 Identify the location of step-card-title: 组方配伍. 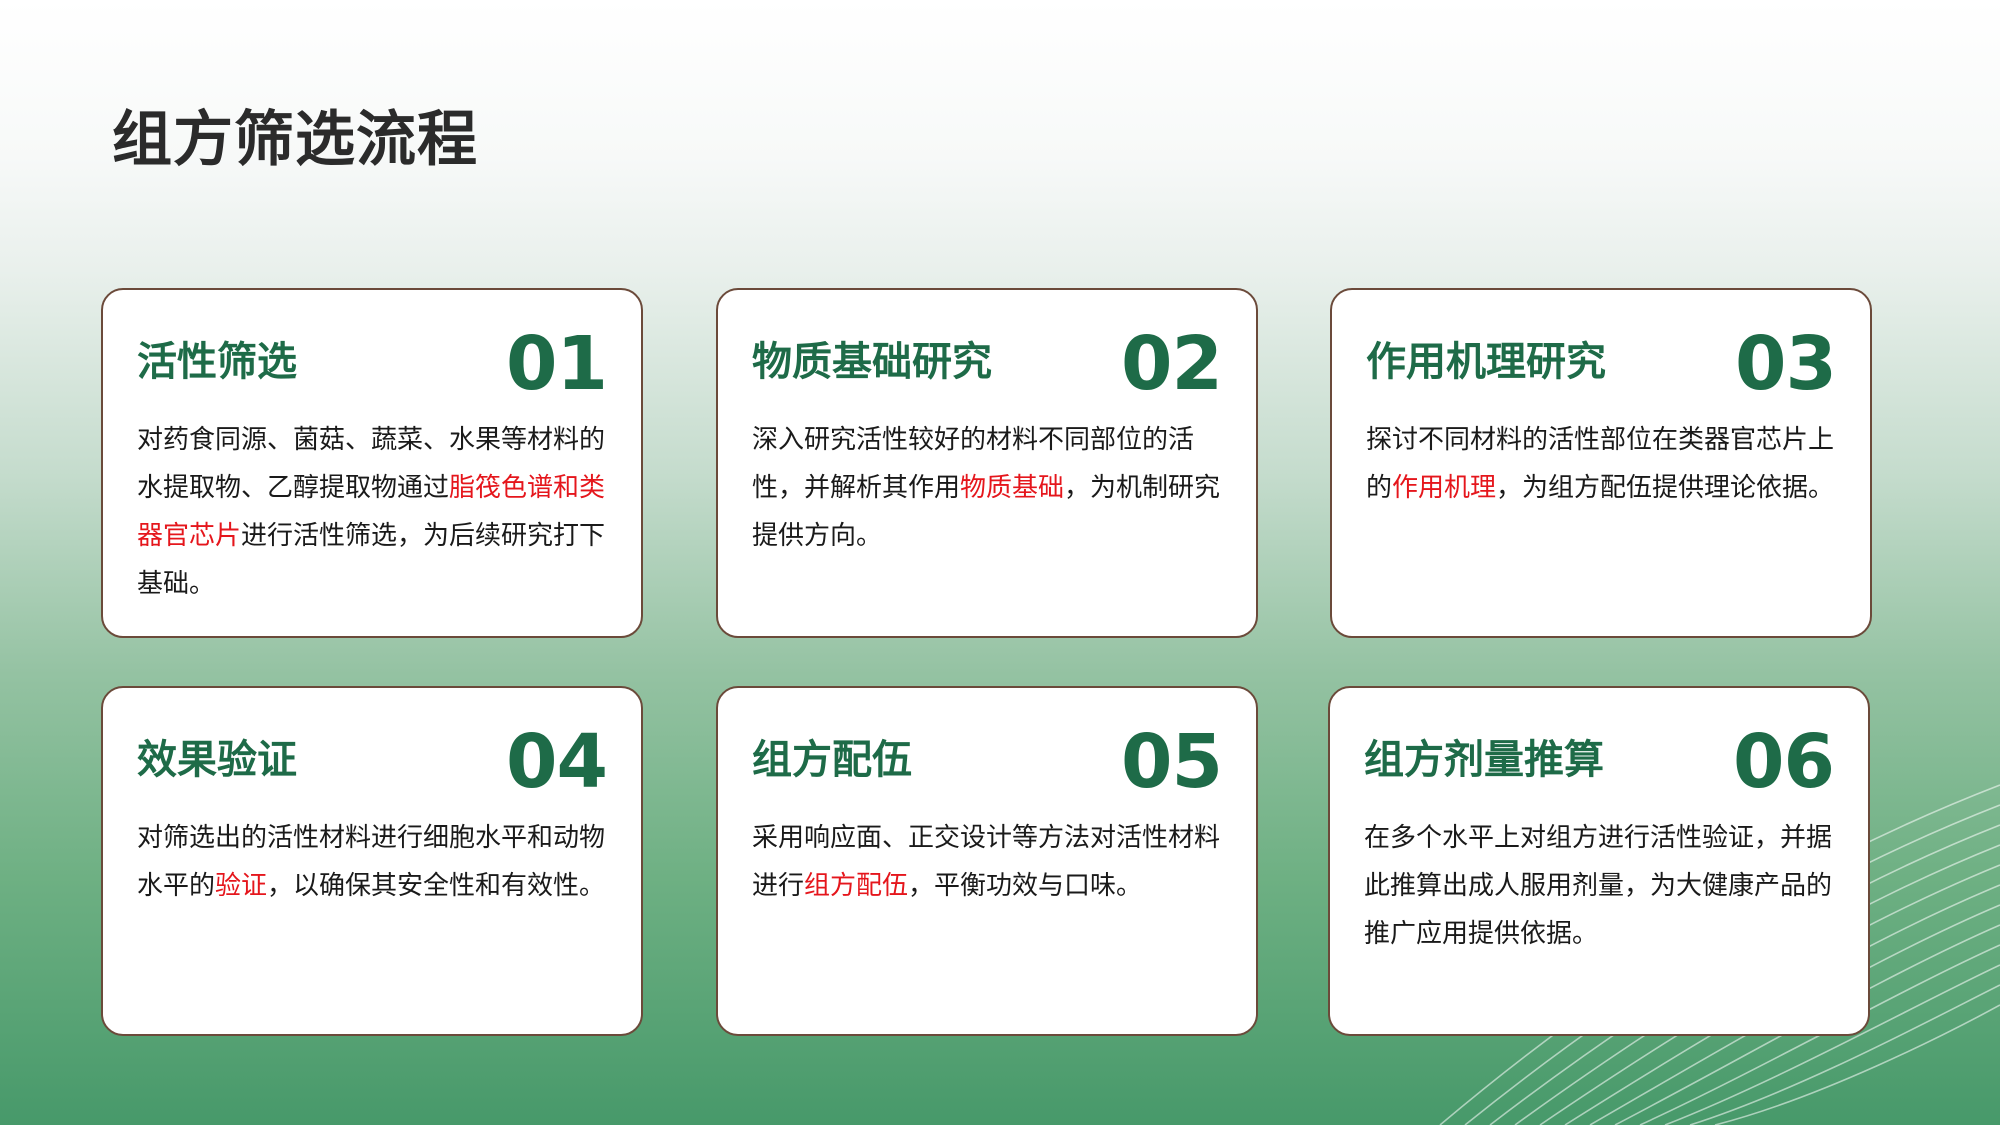
(832, 760).